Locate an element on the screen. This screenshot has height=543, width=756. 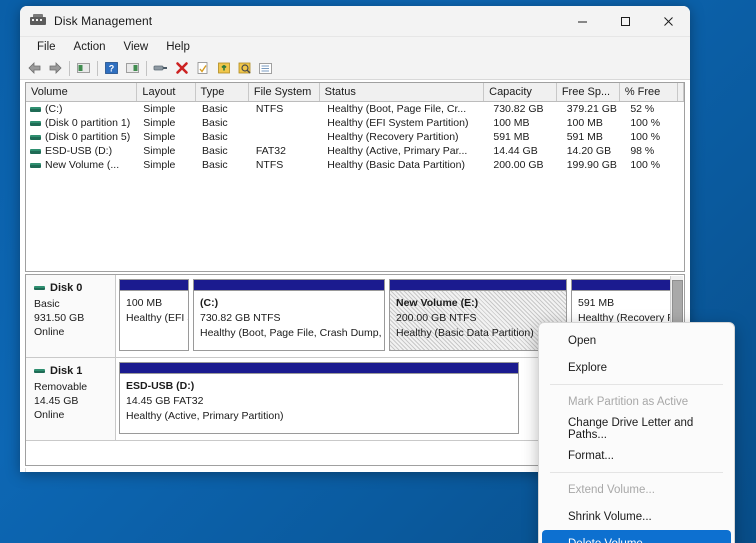
cell-capacity: 591 MB is located at coordinates (511, 137).